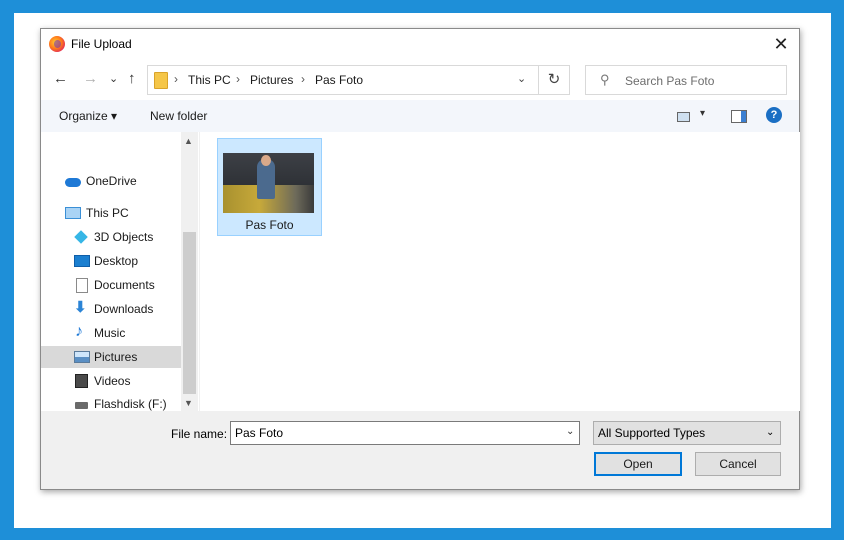 The image size is (844, 540). Describe the element at coordinates (82, 285) in the screenshot. I see `document-icon` at that location.